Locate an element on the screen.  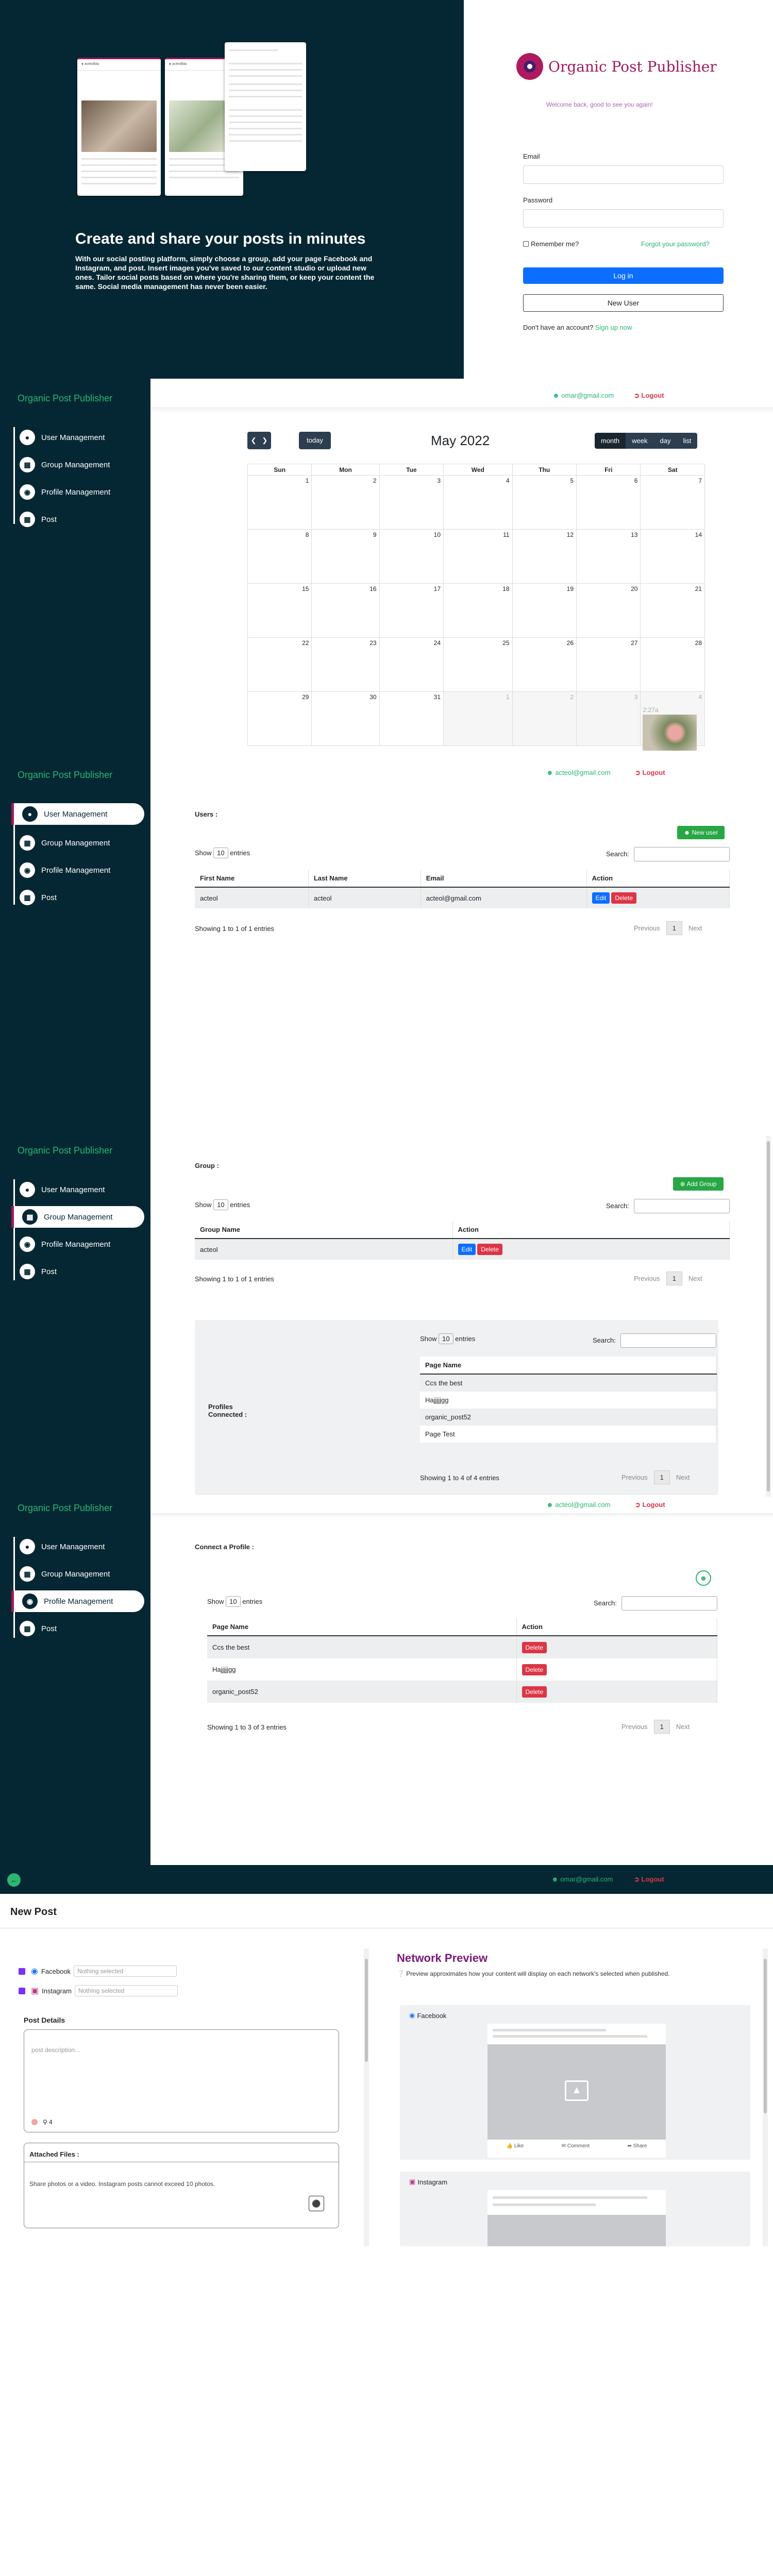
calendar-day: 18 is located at coordinates (478, 610).